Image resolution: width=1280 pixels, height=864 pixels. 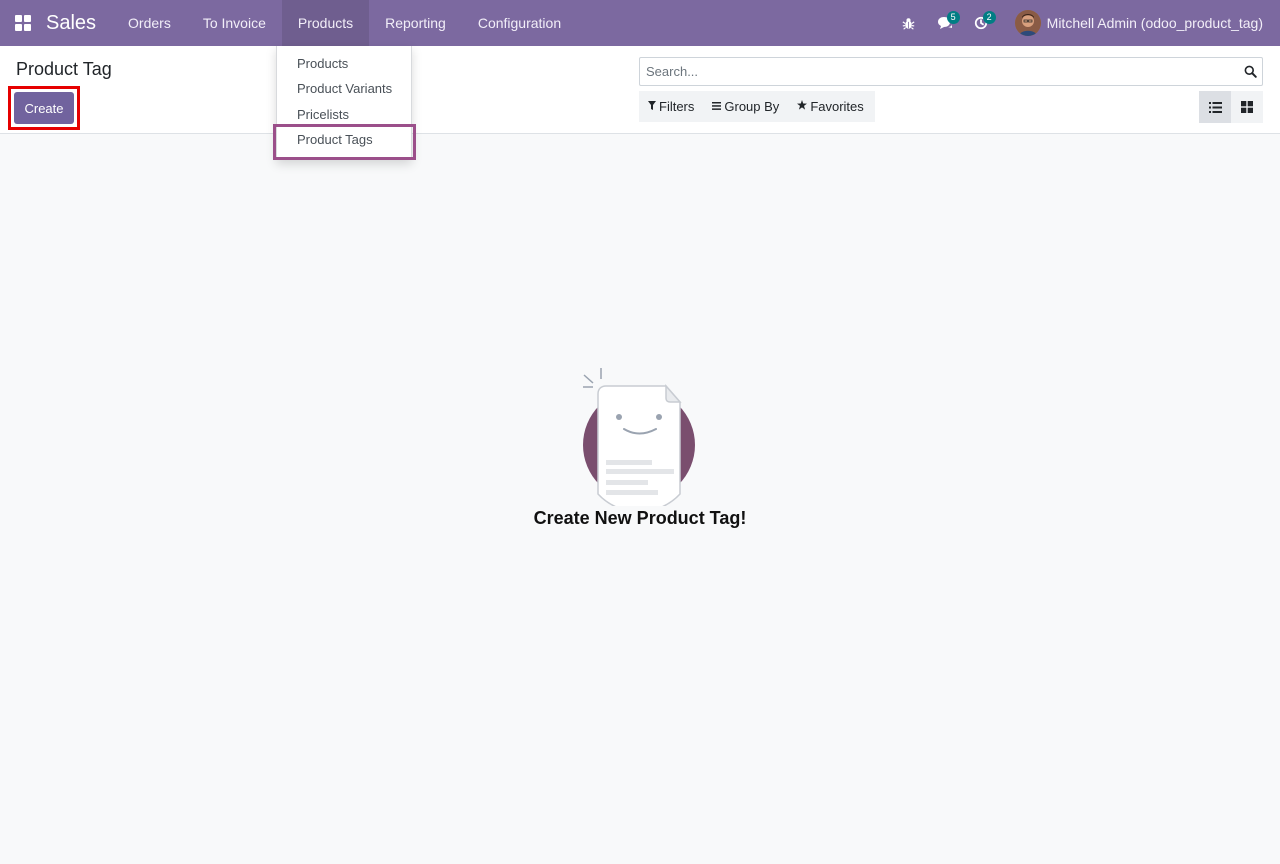 What do you see at coordinates (652, 106) in the screenshot?
I see `filter-icon` at bounding box center [652, 106].